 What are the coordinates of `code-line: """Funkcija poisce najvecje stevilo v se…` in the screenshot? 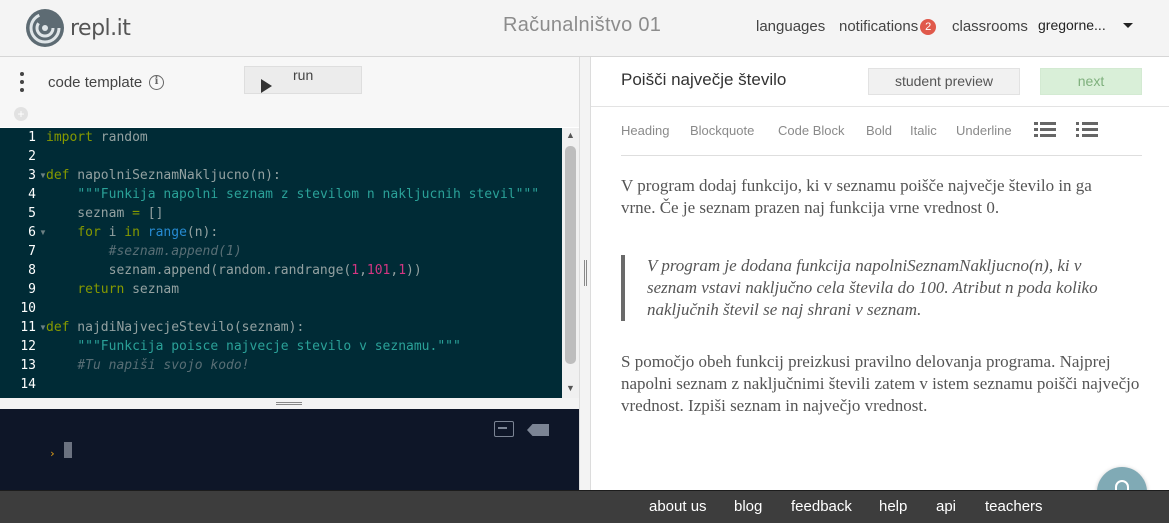 It's located at (269, 346).